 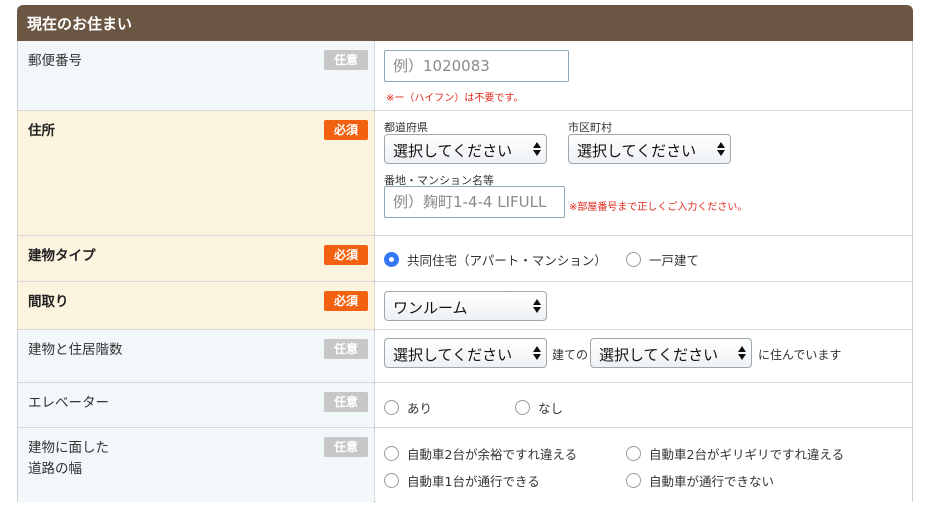 I want to click on row-postal-code: 郵便番号 任意 ※ー（ハイフン）は不要です。, so click(x=465, y=76).